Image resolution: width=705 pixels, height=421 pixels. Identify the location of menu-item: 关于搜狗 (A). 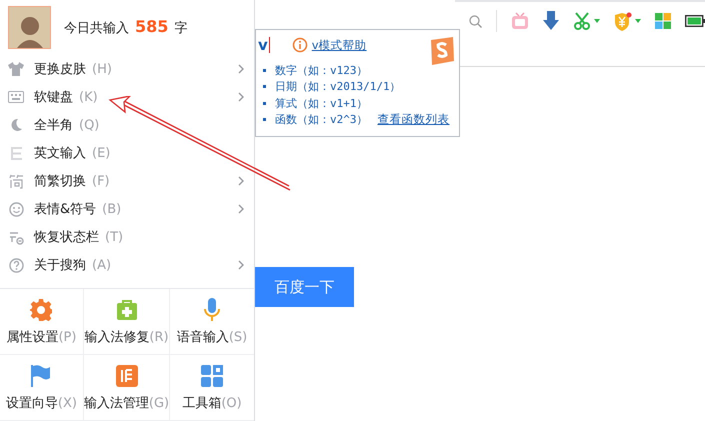
(127, 265).